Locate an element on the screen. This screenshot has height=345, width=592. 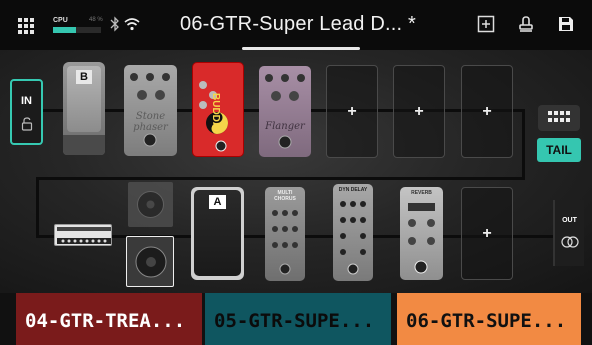
bluetooth-icon is located at coordinates (115, 24).